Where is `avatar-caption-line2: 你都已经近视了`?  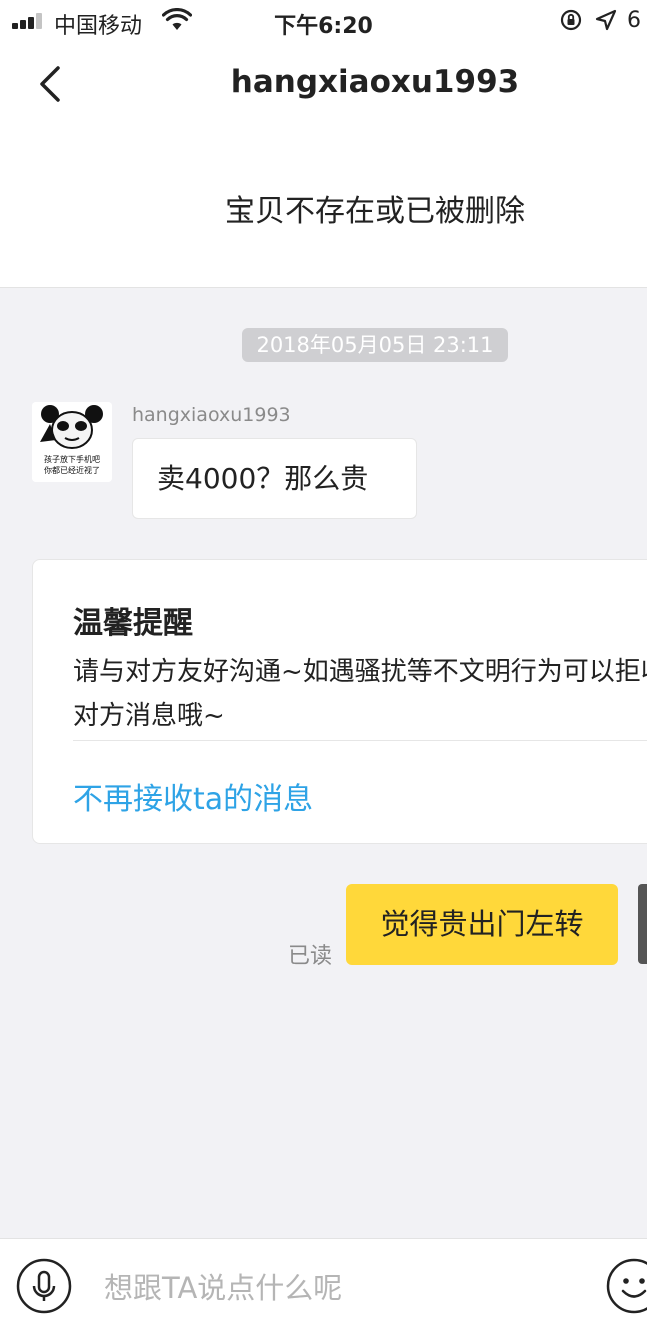
avatar-caption-line2: 你都已经近视了 is located at coordinates (72, 470).